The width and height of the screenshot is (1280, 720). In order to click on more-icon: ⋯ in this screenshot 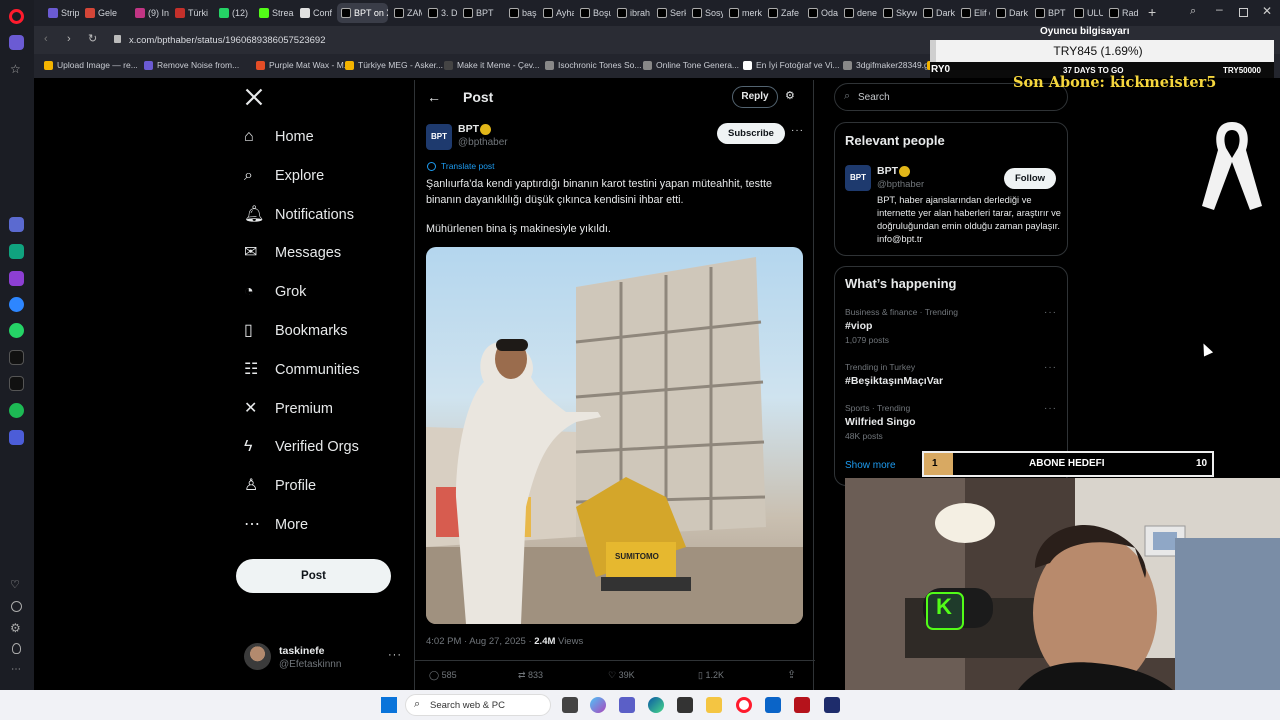, I will do `click(16, 669)`.